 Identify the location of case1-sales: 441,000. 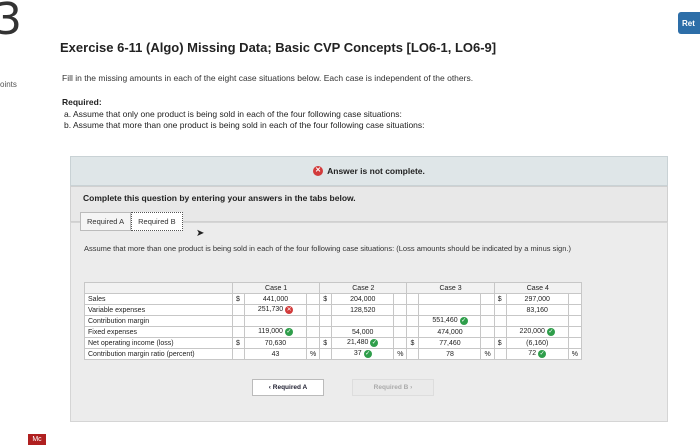
(275, 299).